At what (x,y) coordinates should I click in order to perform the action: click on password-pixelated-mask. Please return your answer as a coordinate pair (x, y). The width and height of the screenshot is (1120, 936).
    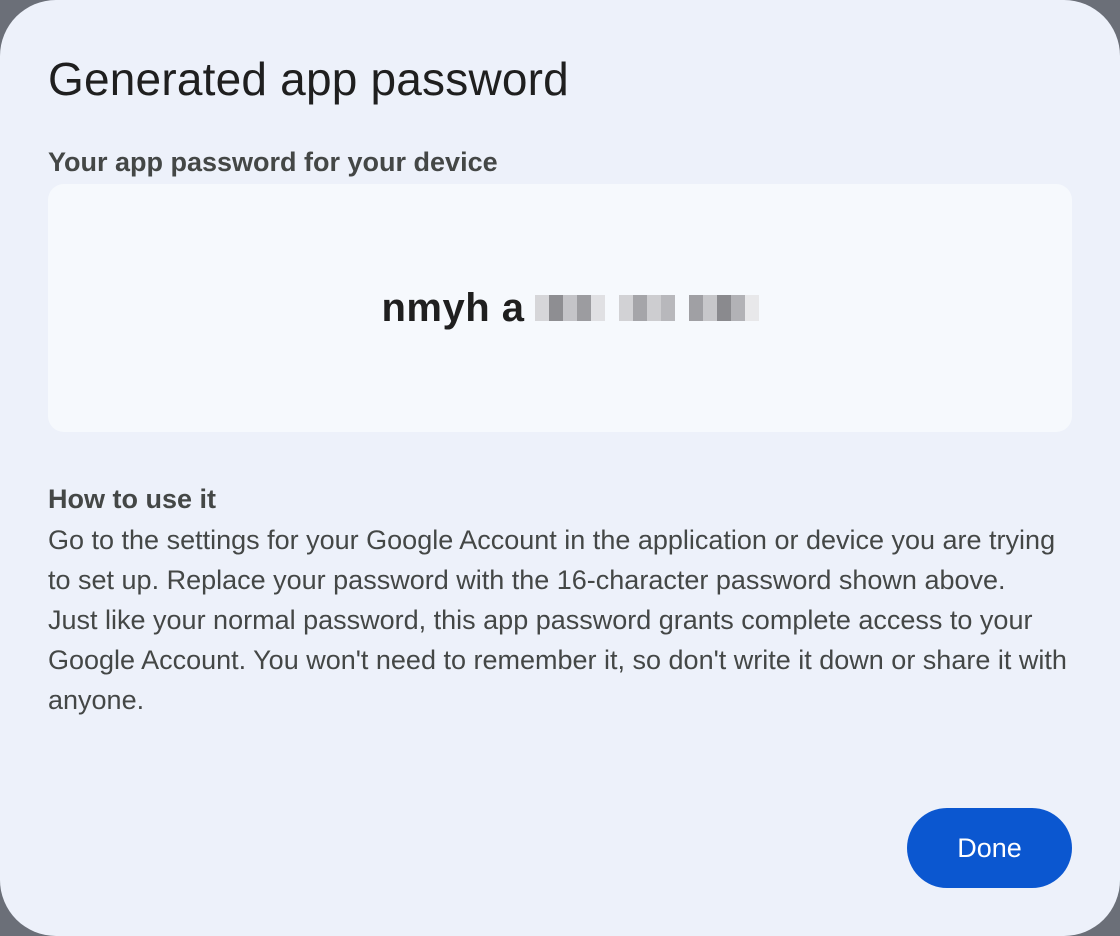
    Looking at the image, I should click on (646, 308).